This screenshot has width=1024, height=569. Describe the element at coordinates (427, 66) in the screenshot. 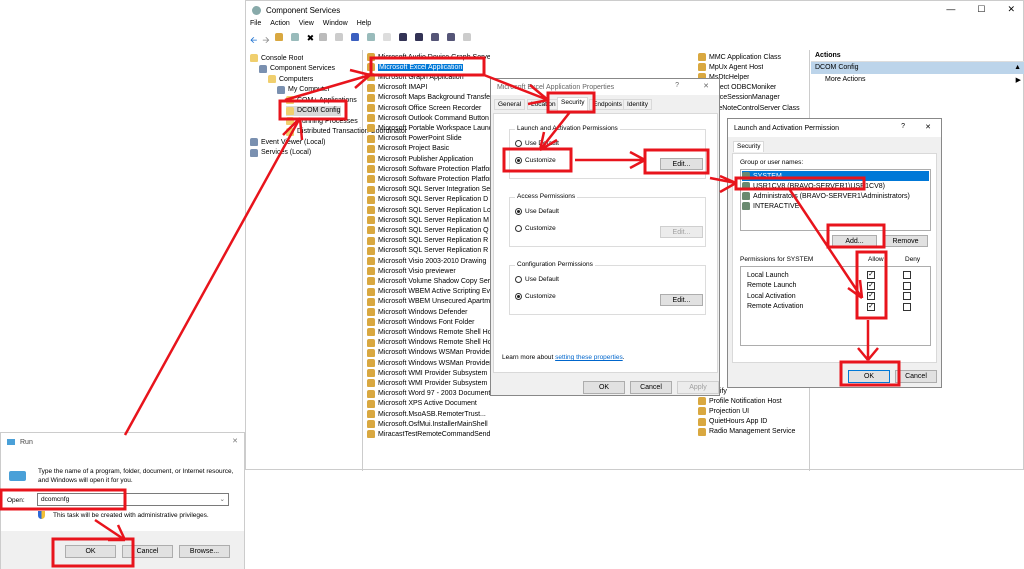

I see `highlight-excel-app` at that location.